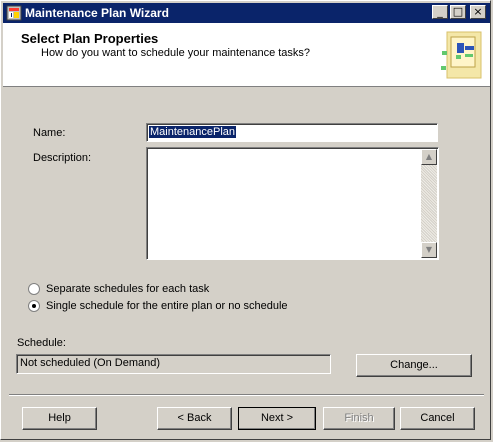 The image size is (493, 442). Describe the element at coordinates (246, 395) in the screenshot. I see `footer-separator` at that location.